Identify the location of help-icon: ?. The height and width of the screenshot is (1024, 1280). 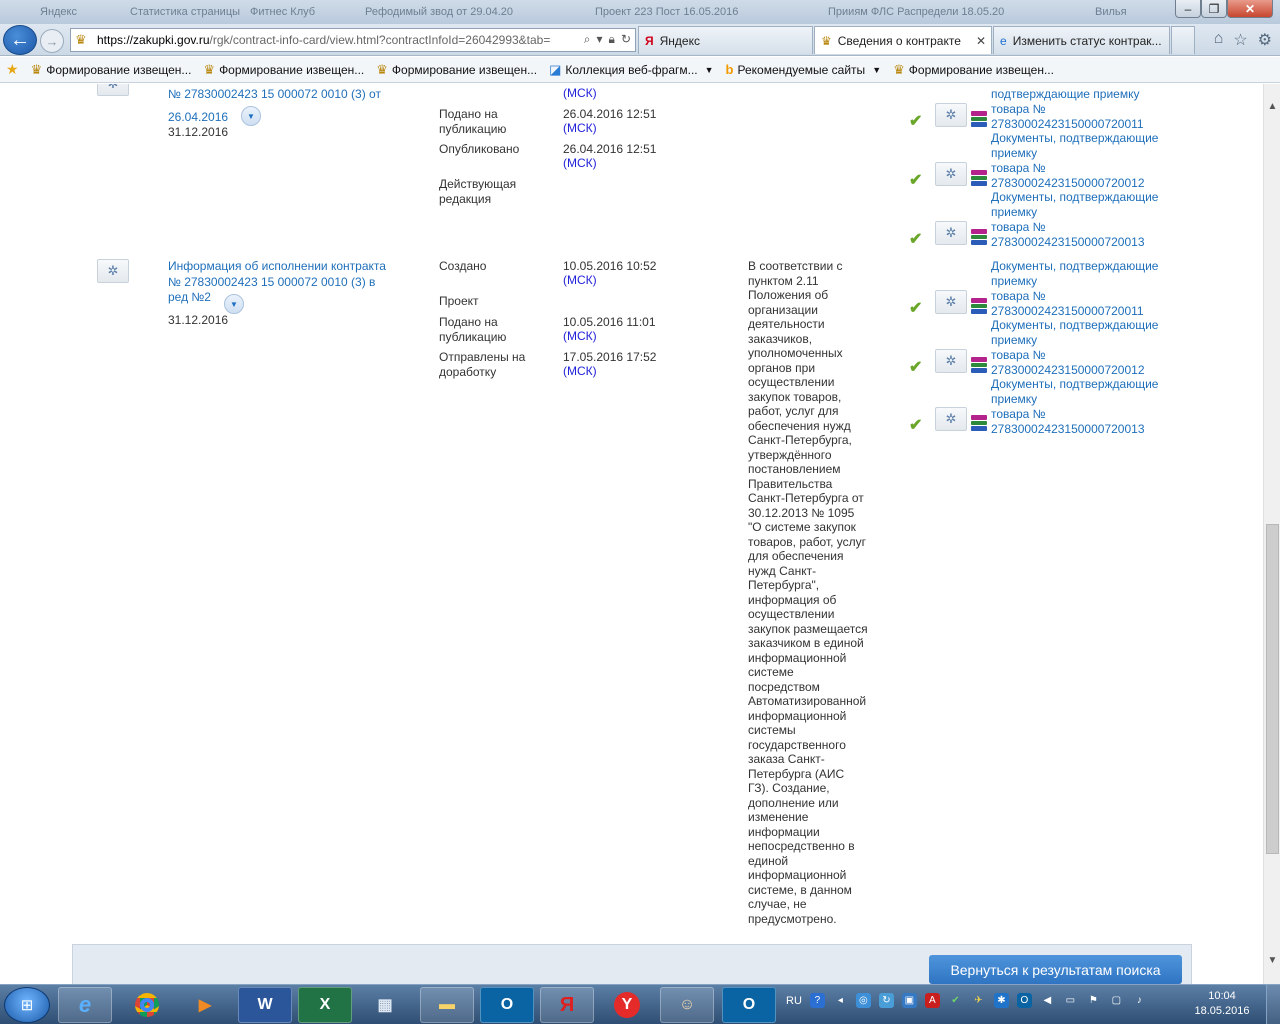
(817, 1000).